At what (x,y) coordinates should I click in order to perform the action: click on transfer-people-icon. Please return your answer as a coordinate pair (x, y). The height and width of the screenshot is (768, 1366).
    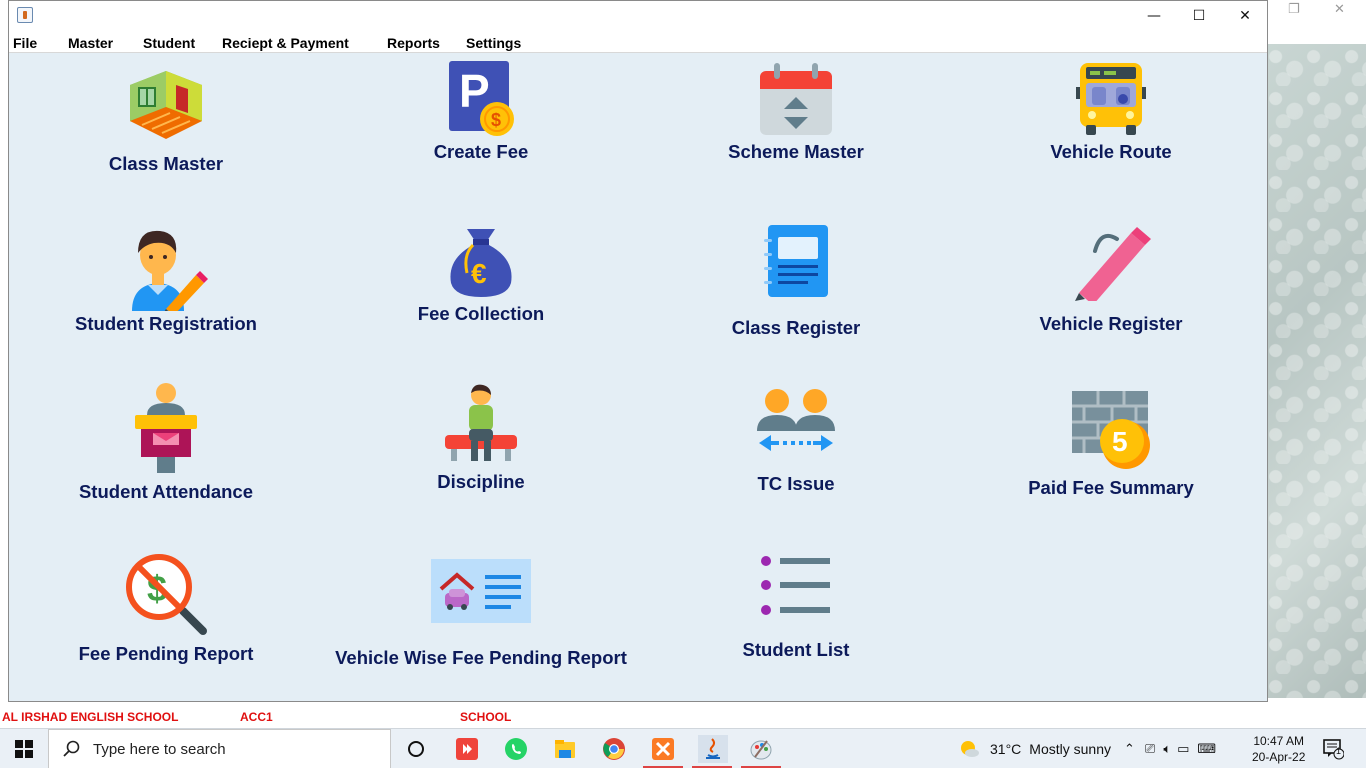
    Looking at the image, I should click on (796, 420).